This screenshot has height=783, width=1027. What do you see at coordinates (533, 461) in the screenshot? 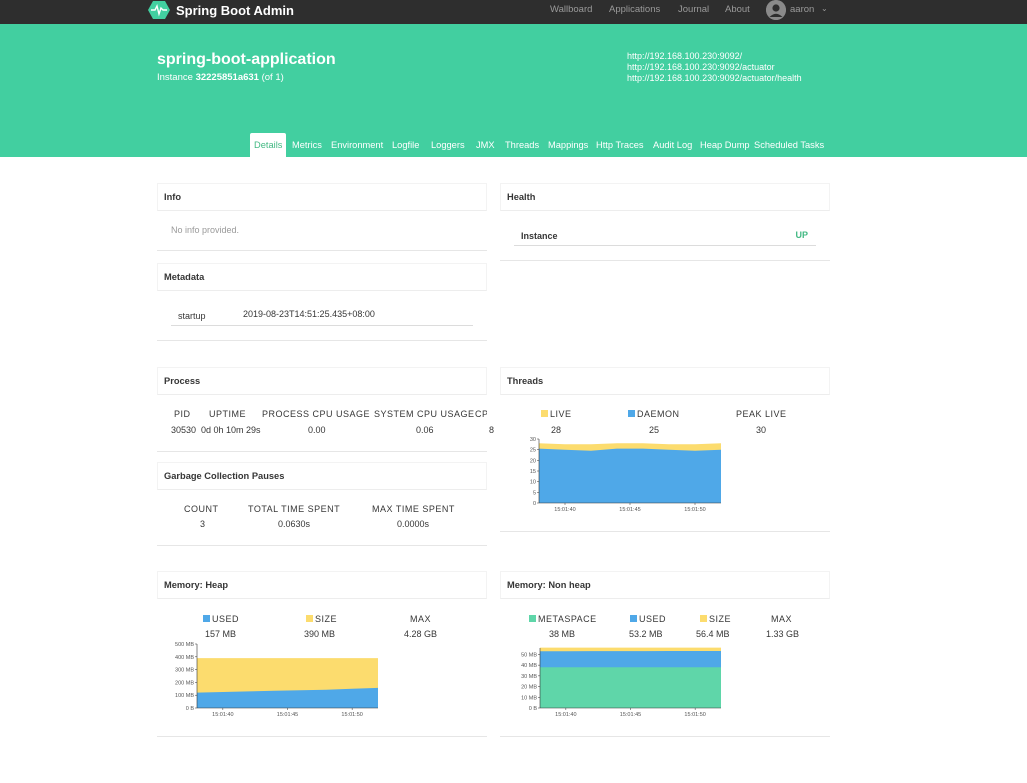
I see `threads-y-tick-label: 20` at bounding box center [533, 461].